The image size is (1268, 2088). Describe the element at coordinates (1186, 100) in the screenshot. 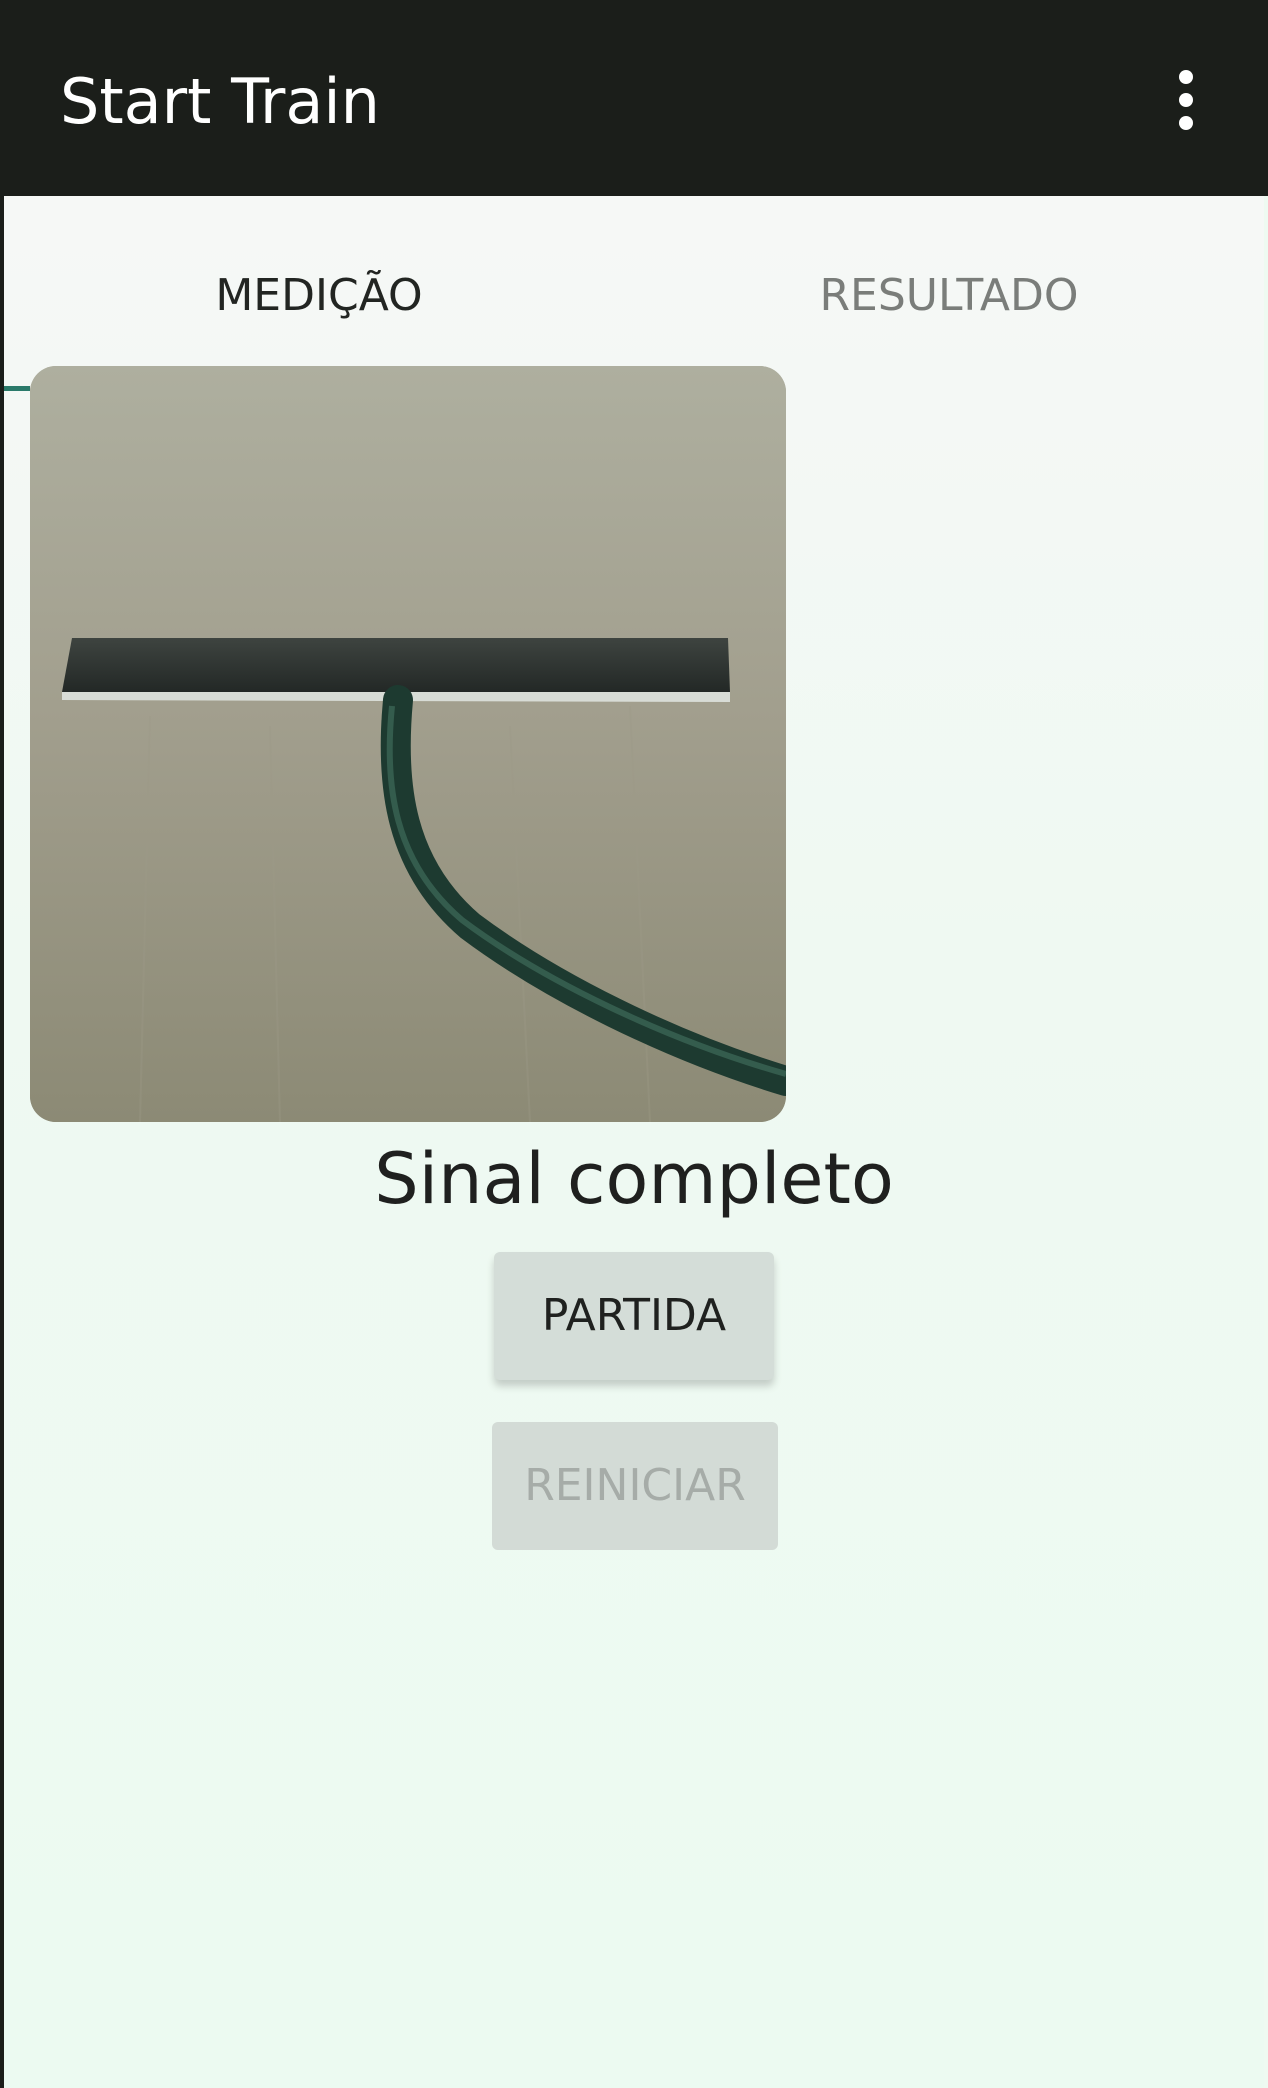

I see `more-vert-icon` at that location.